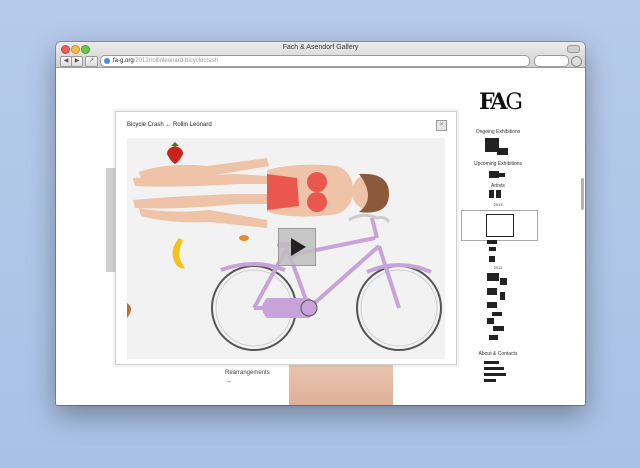 This screenshot has width=640, height=468. What do you see at coordinates (107, 61) in the screenshot?
I see `globe-icon` at bounding box center [107, 61].